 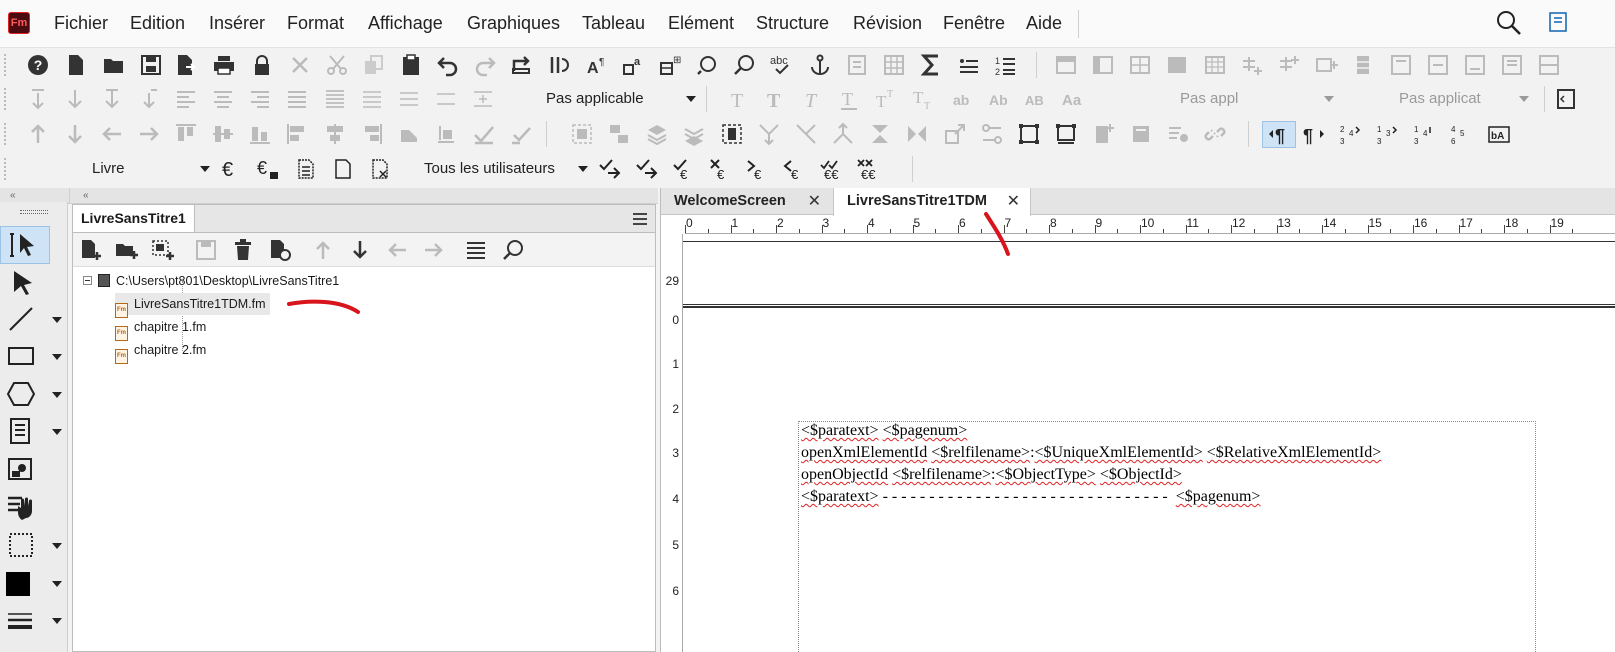 I want to click on fill-color-swatch, so click(x=18, y=584).